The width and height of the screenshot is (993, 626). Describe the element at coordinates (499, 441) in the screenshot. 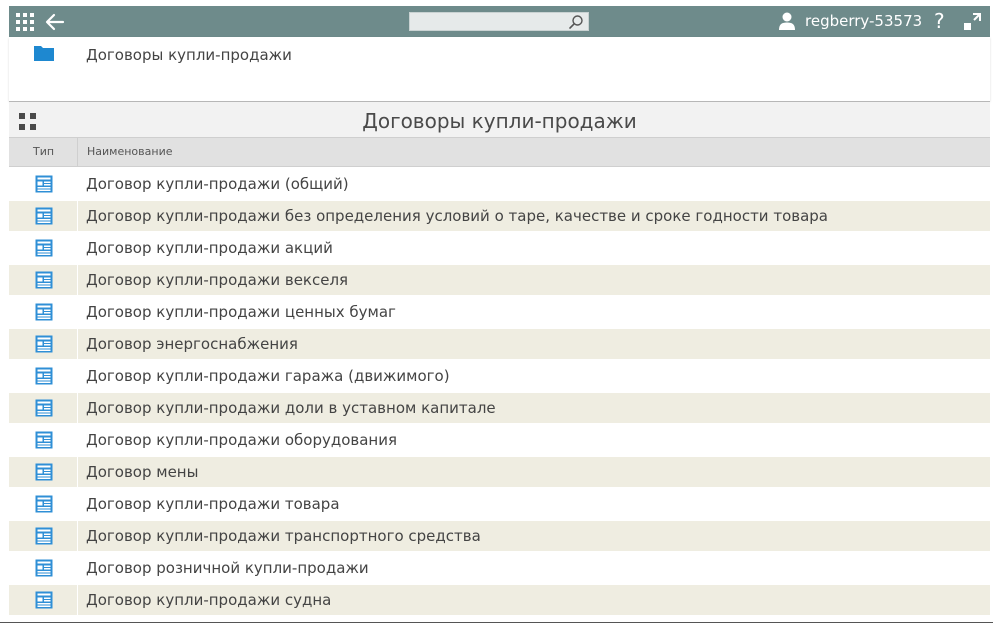

I see `table-row: Договор купли-продажи оборудования` at that location.